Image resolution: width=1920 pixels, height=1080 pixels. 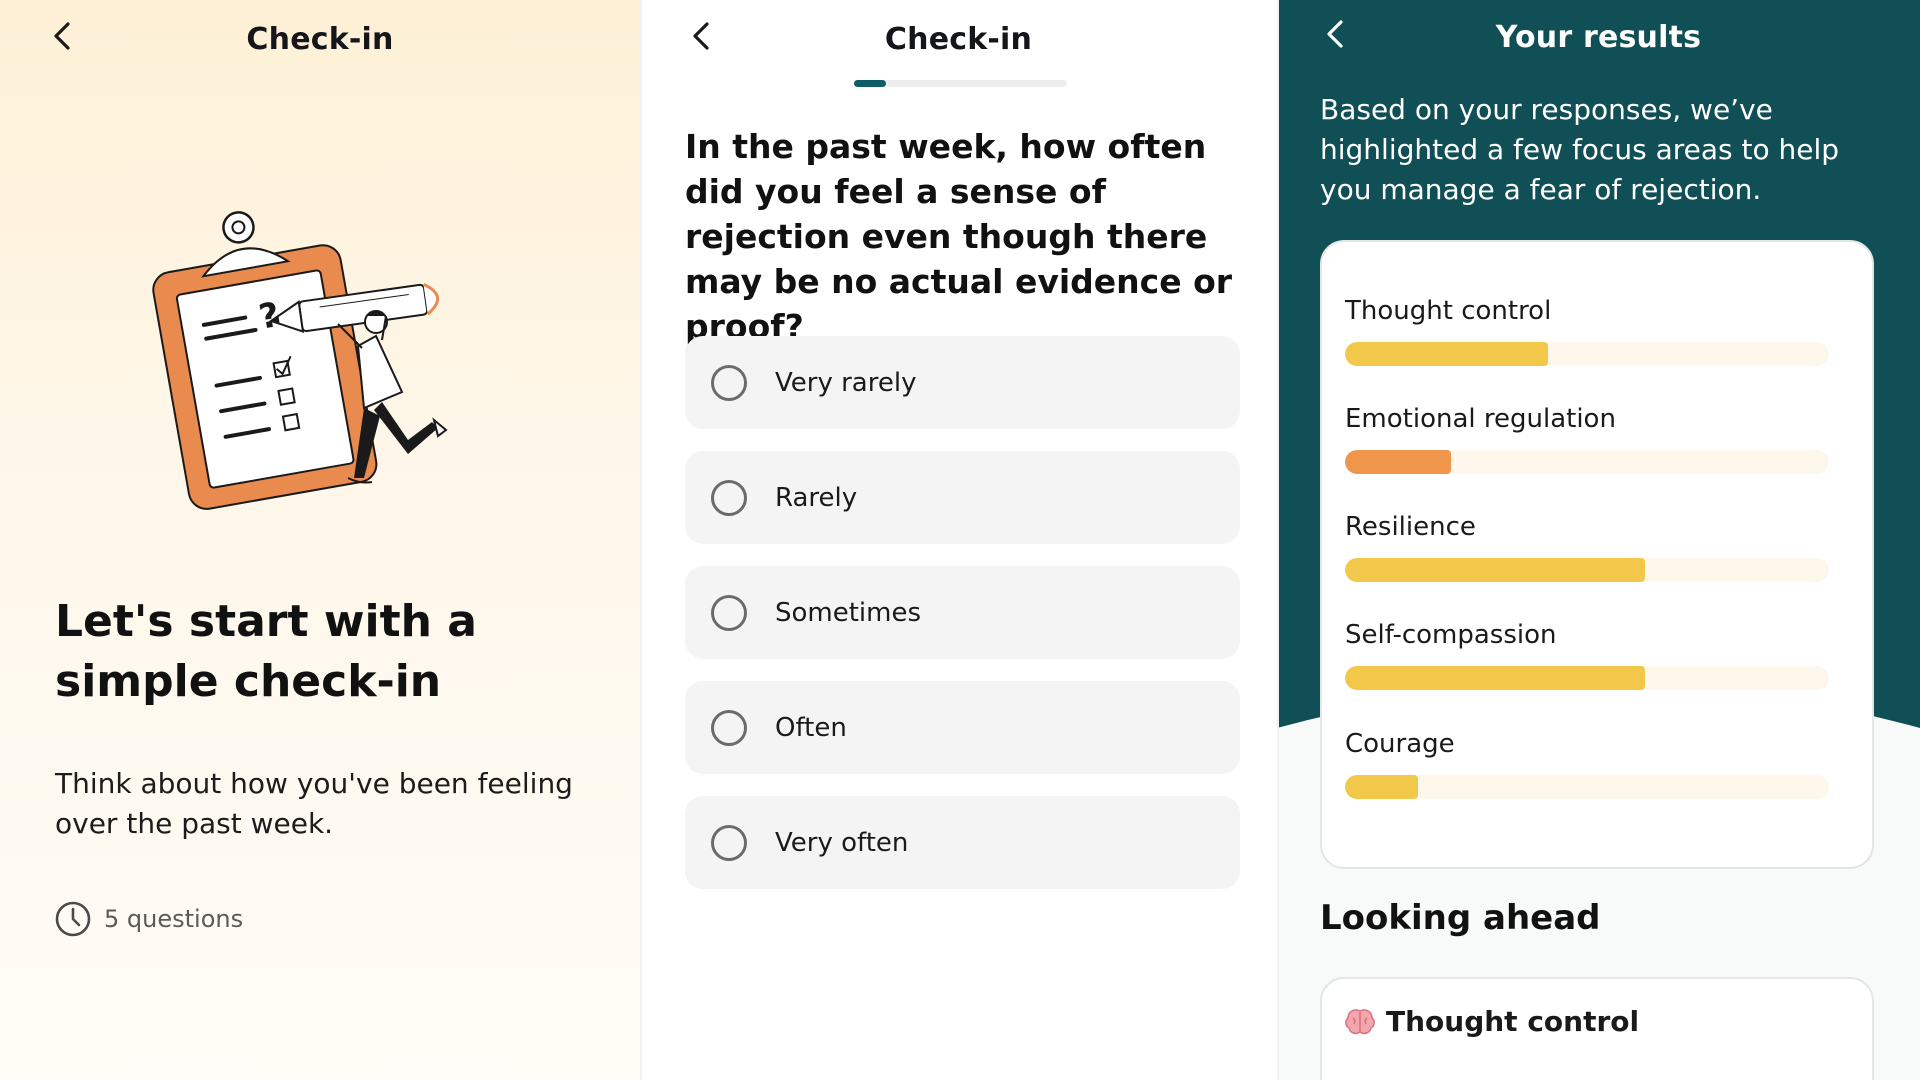 I want to click on metric-label: Emotional regulation, so click(x=1480, y=419).